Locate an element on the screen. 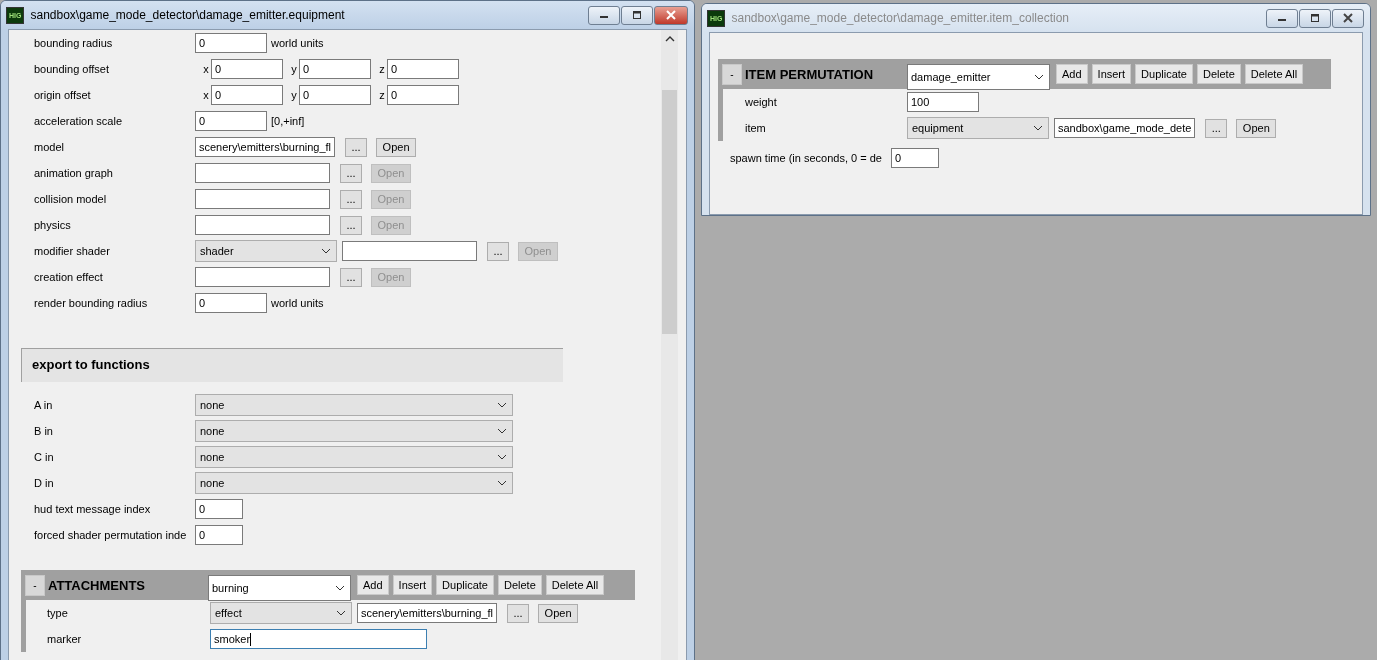 The image size is (1377, 660). element-dropdown: burning is located at coordinates (279, 588).